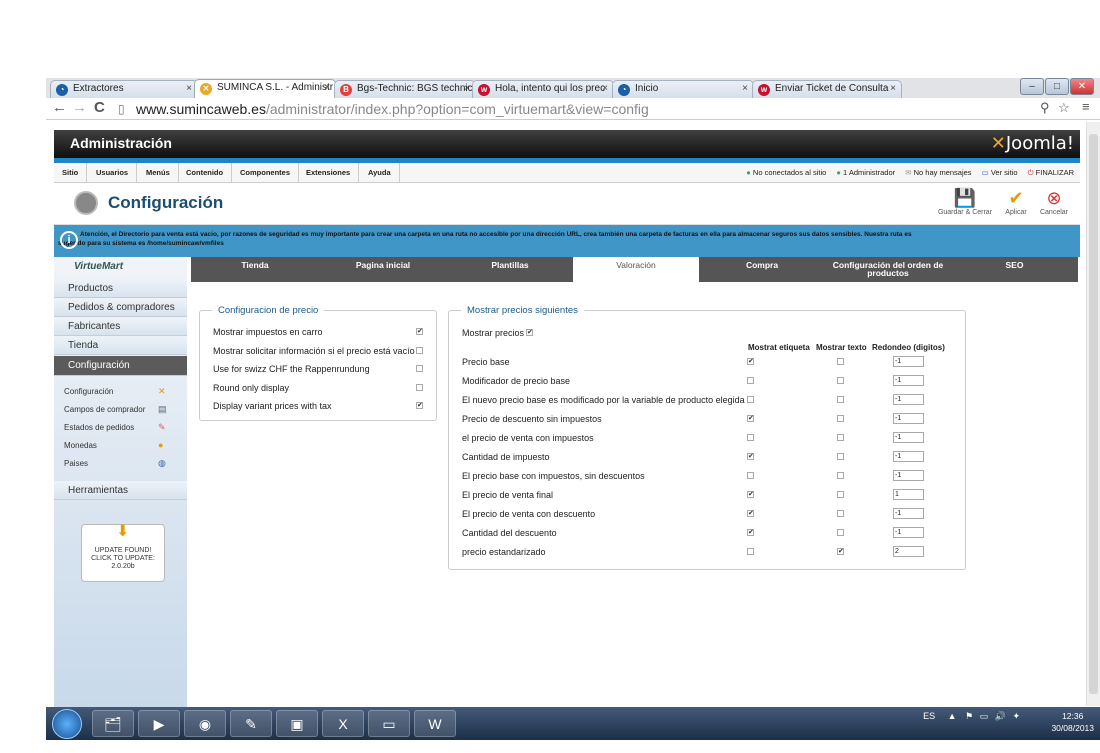  I want to click on browser-tab: ◔ Extractores ×, so click(124, 89).